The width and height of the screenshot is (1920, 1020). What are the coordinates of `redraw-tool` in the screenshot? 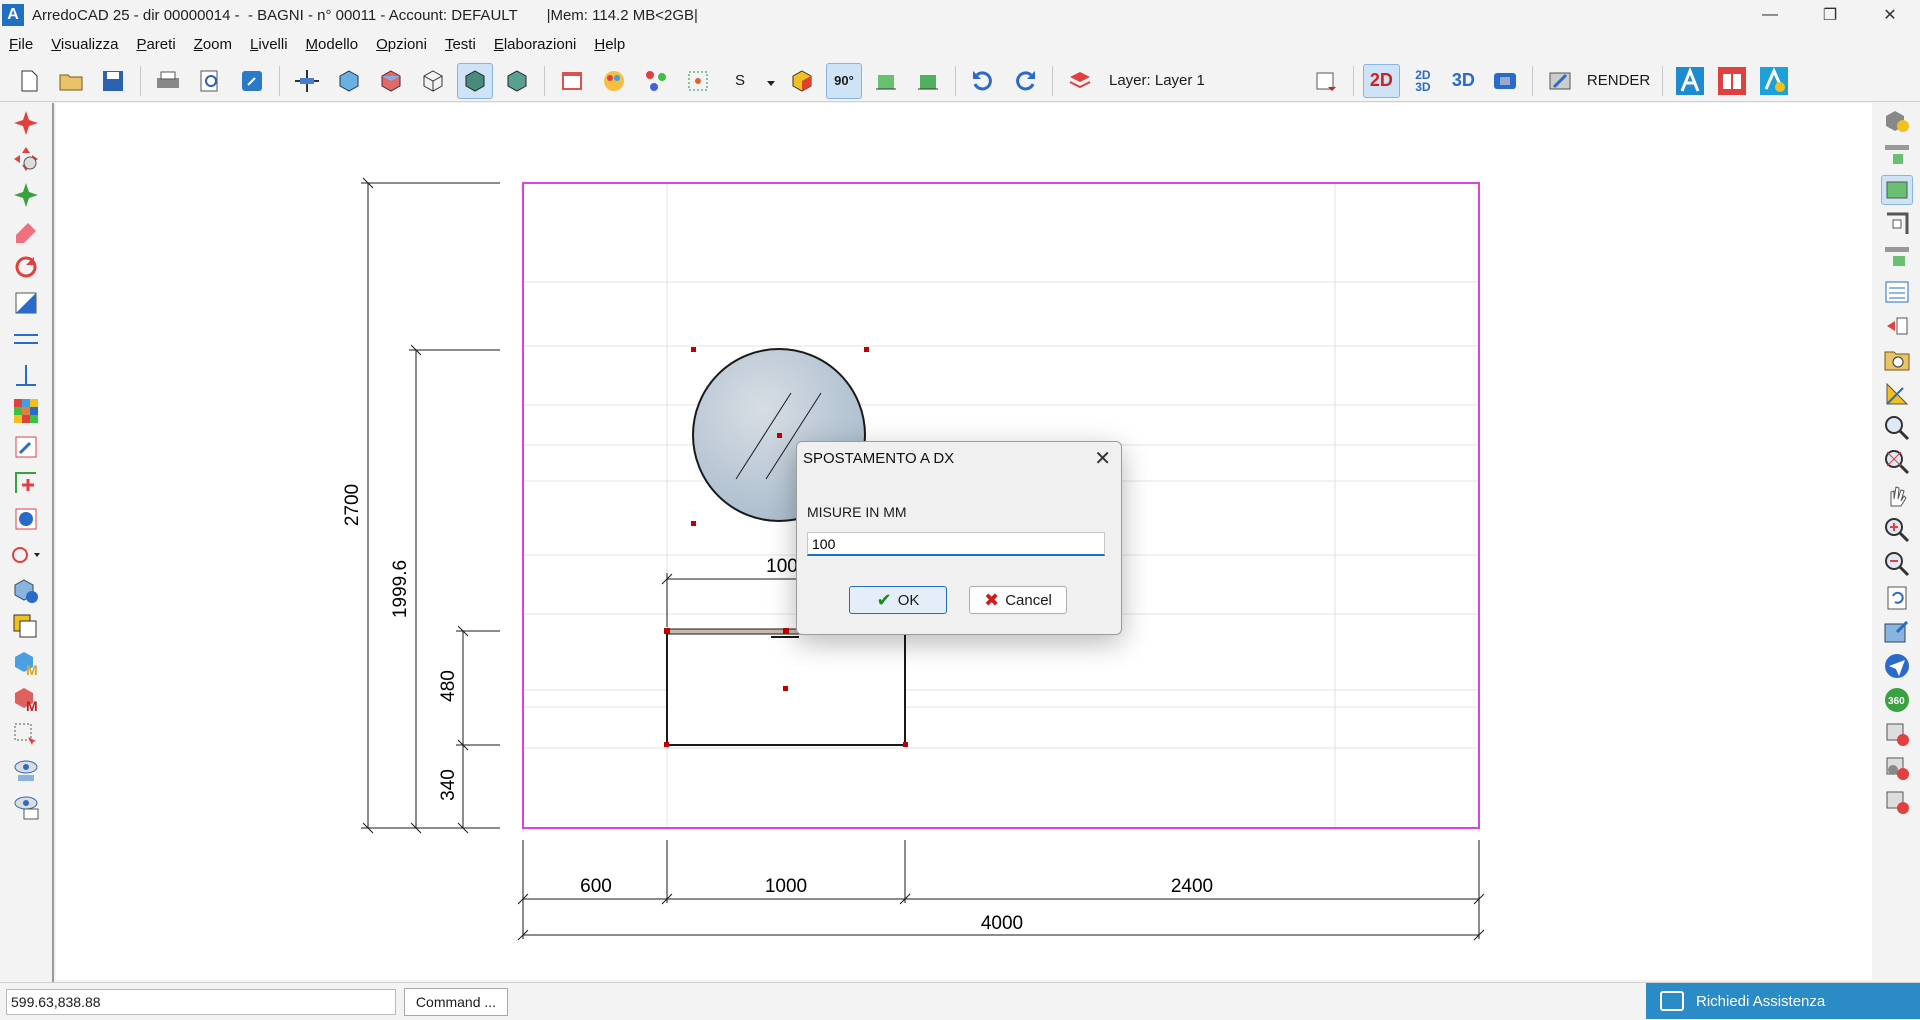 It's located at (1897, 598).